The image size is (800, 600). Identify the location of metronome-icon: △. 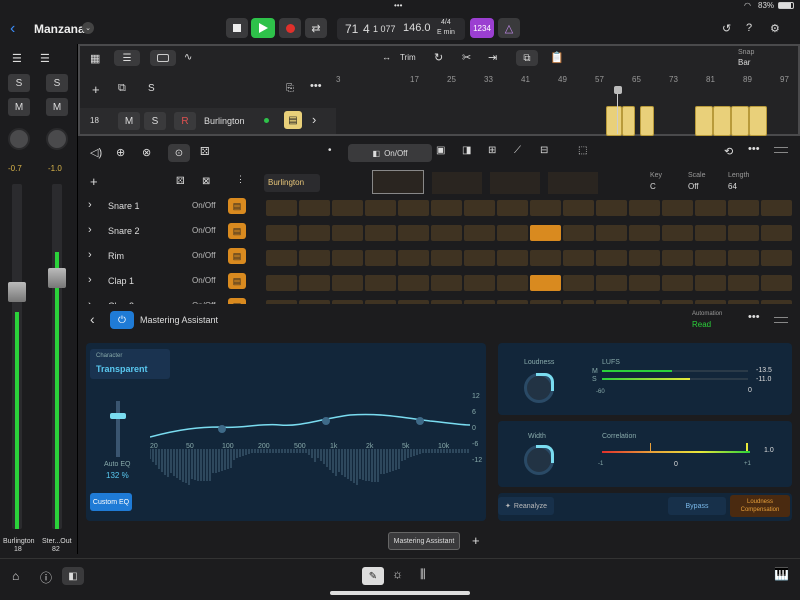
(509, 28).